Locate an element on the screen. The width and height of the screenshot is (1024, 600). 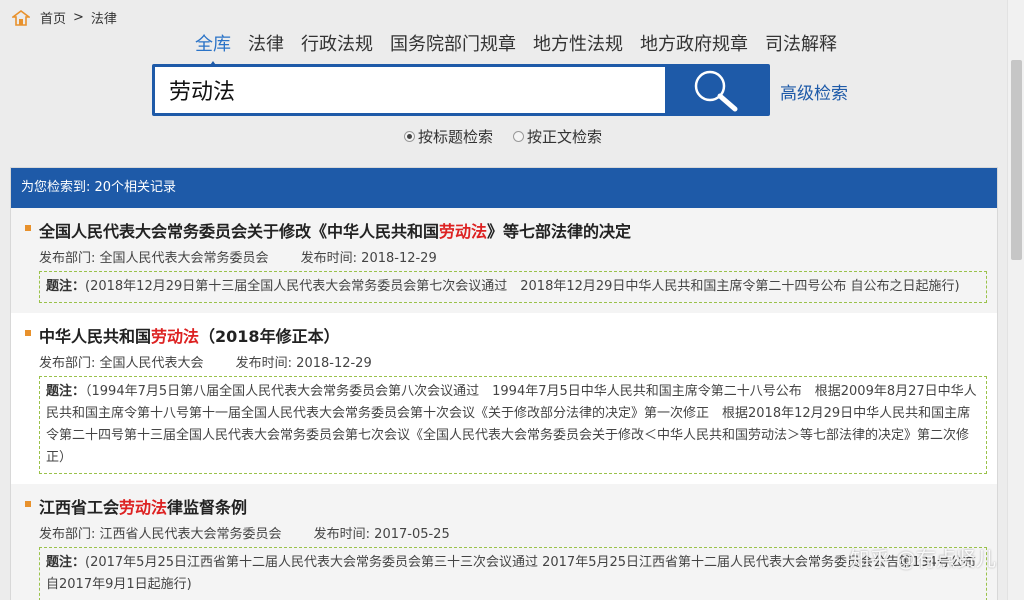
breadcrumb: 首页 > 法律 is located at coordinates (64, 17).